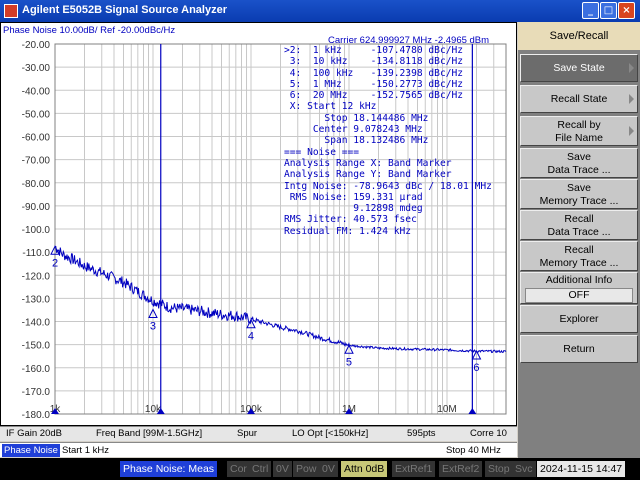  I want to click on marker-readout-line: === Noise ===, so click(322, 152).